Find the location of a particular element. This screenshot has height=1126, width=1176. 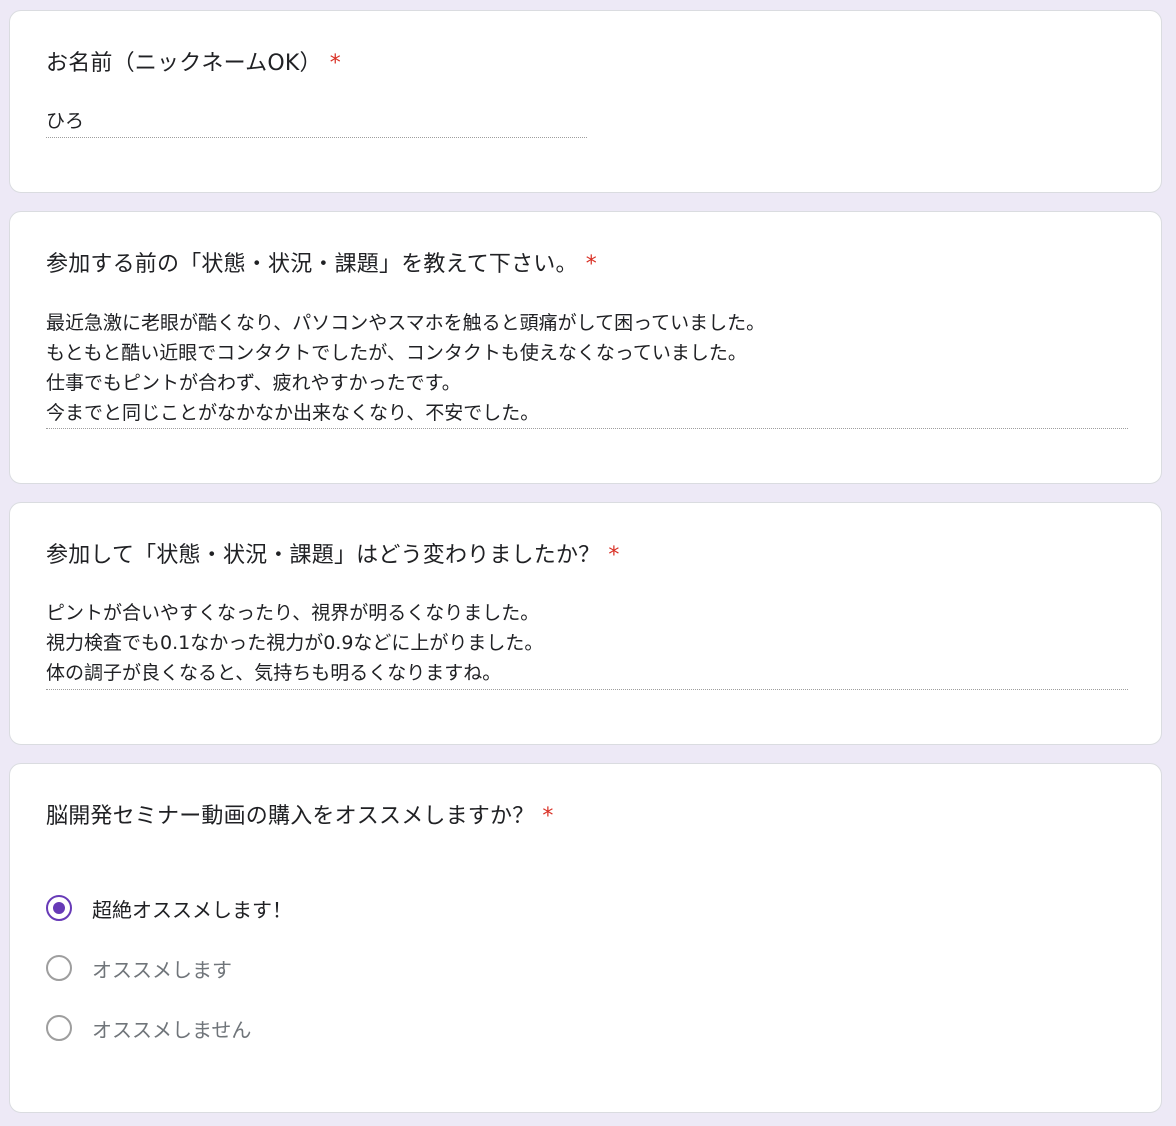

question-title: 脳開発セミナー動画の購入をオススメしますか？ * is located at coordinates (300, 817).